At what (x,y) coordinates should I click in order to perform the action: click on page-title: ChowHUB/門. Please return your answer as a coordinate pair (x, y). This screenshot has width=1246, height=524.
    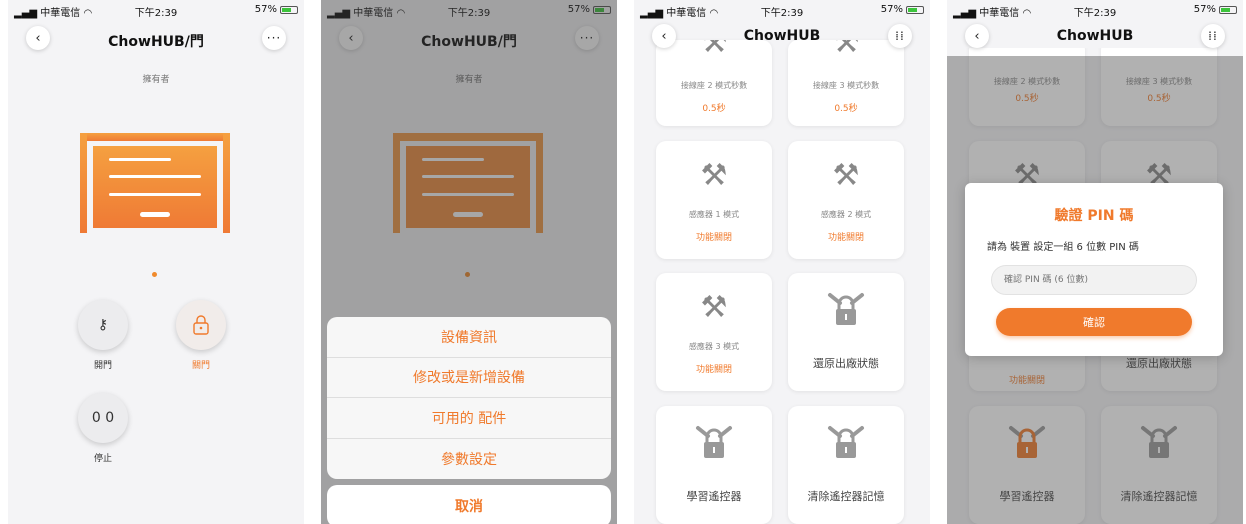
    Looking at the image, I should click on (156, 42).